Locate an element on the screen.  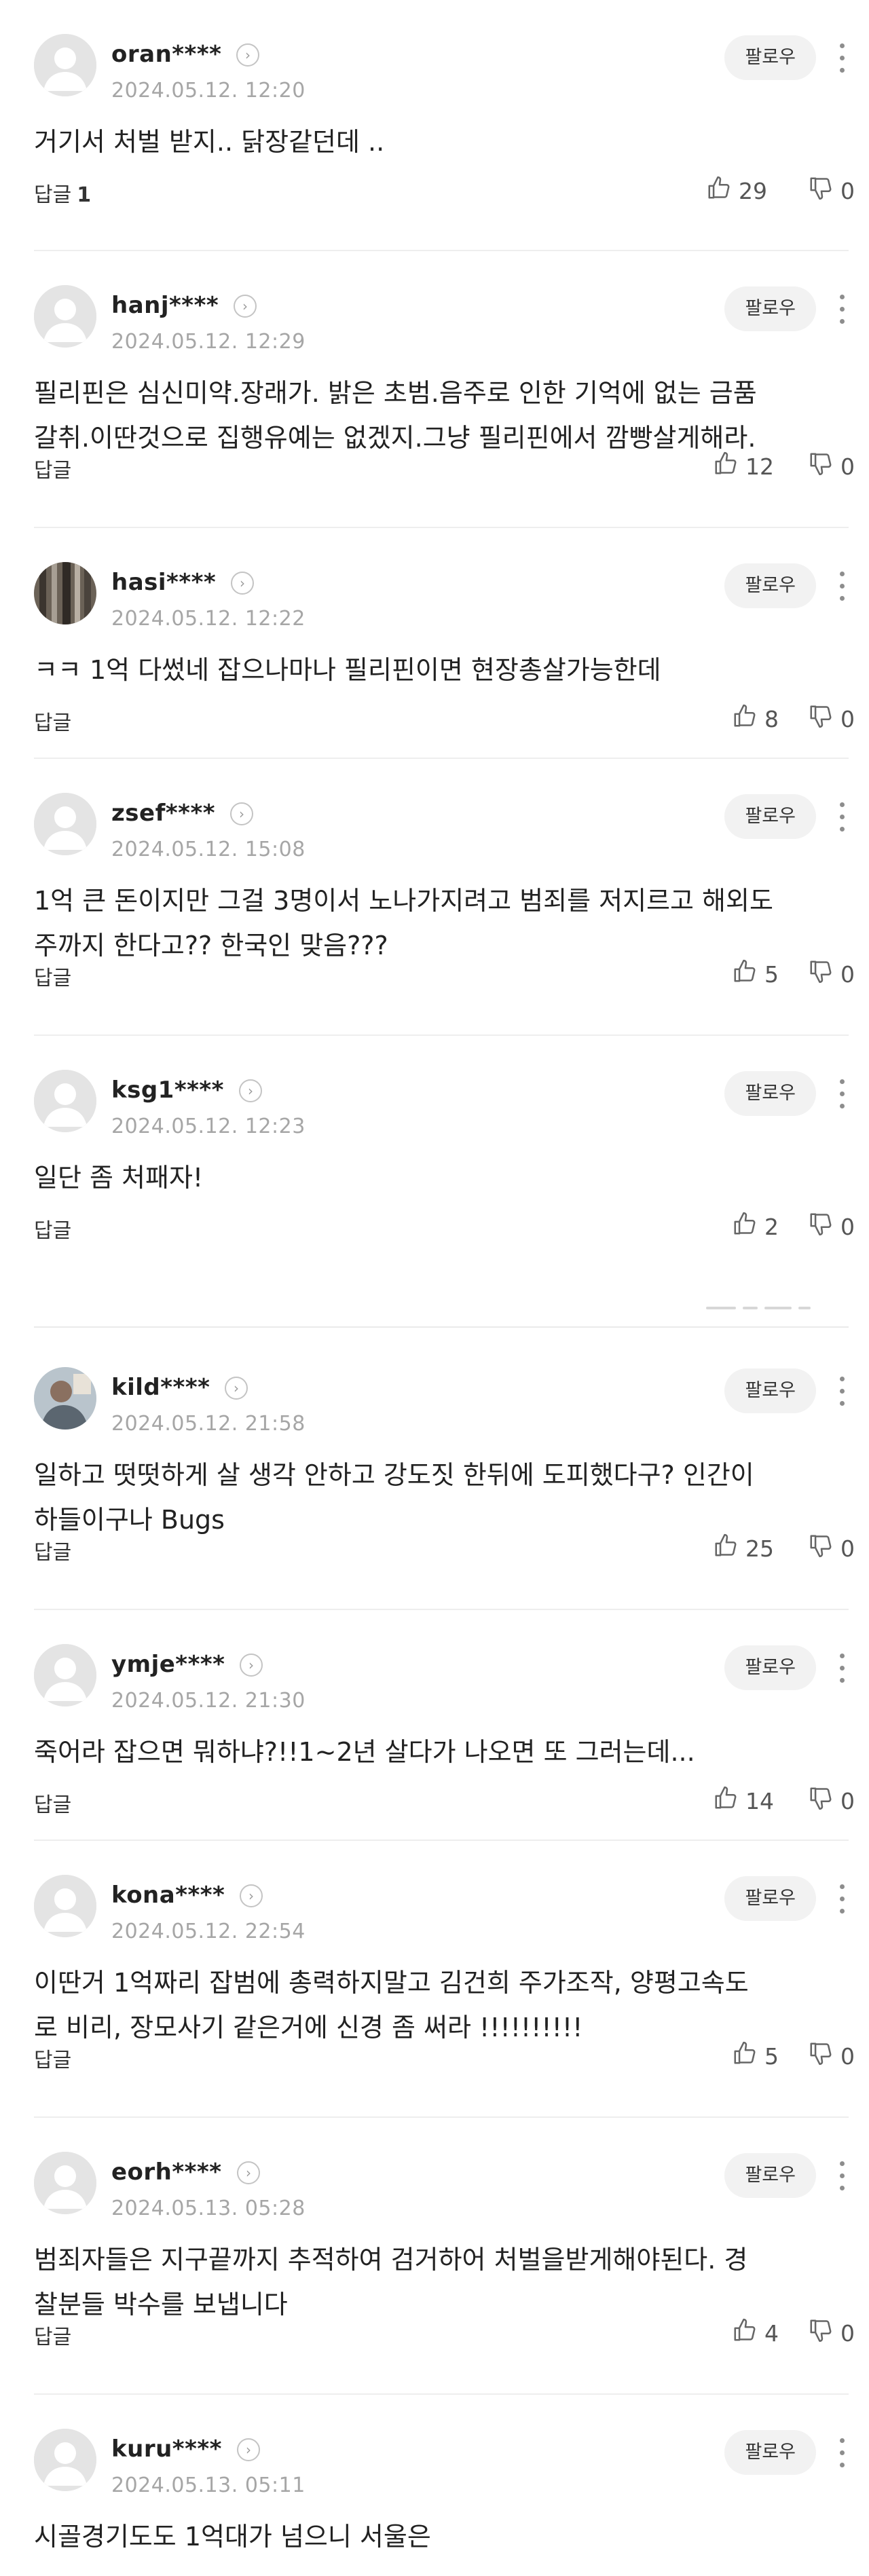
username: ksg1**** is located at coordinates (168, 1091).